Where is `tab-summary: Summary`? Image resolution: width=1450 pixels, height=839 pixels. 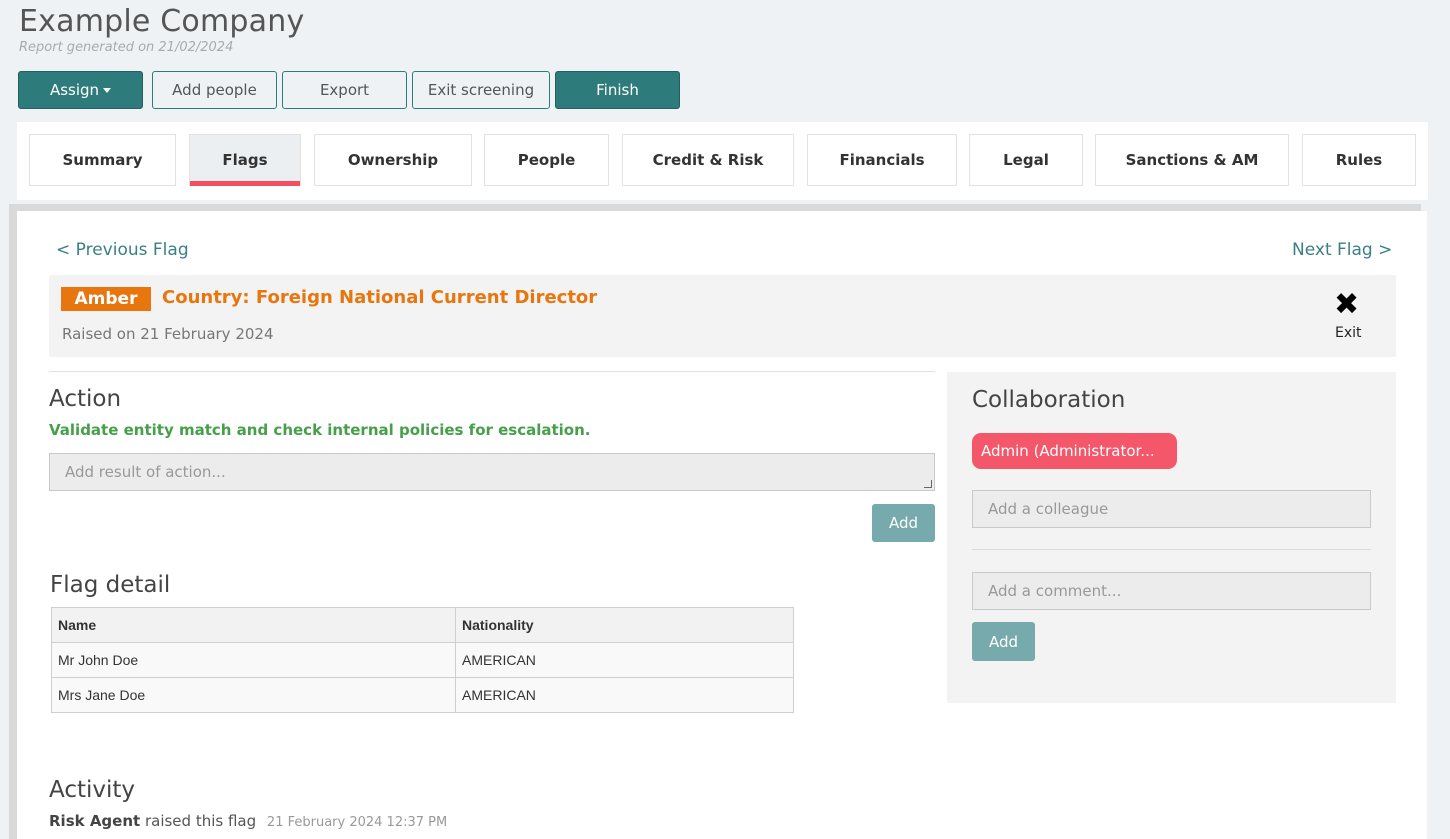
tab-summary: Summary is located at coordinates (102, 160).